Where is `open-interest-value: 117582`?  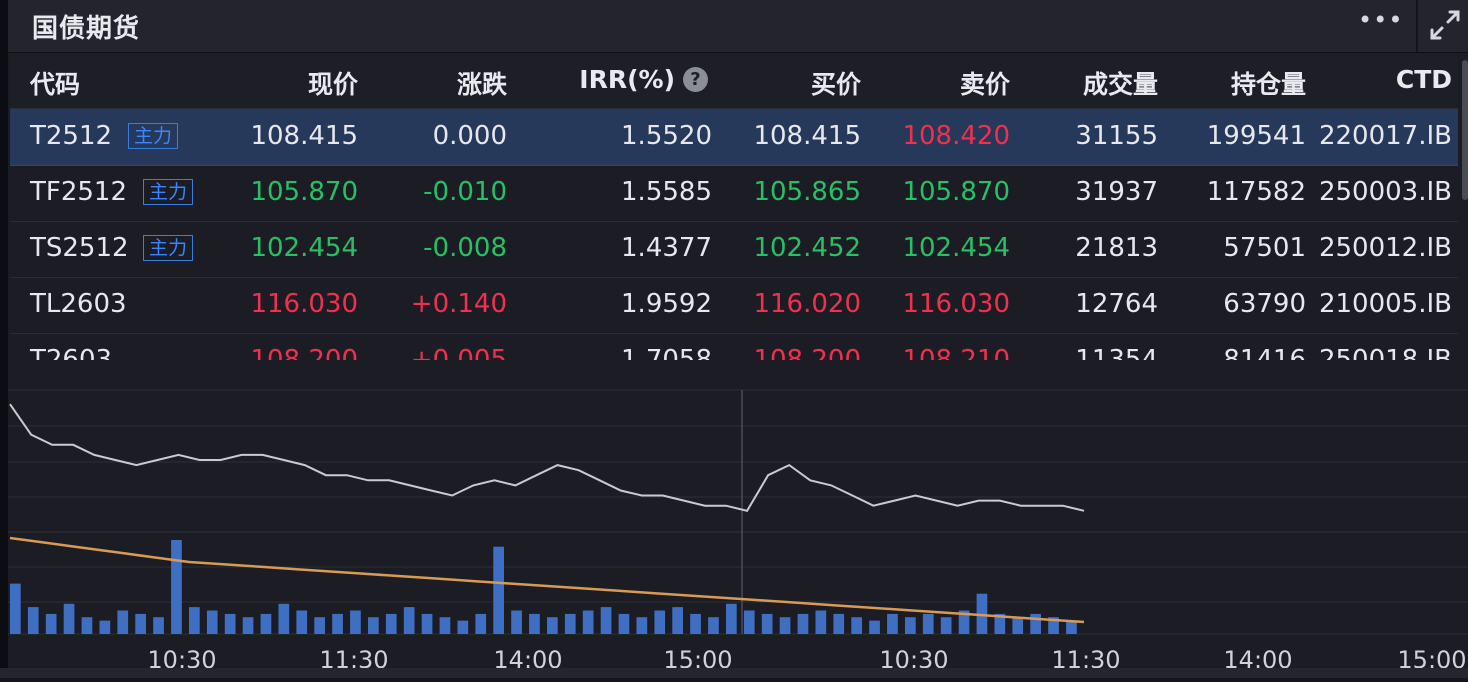 open-interest-value: 117582 is located at coordinates (1256, 192).